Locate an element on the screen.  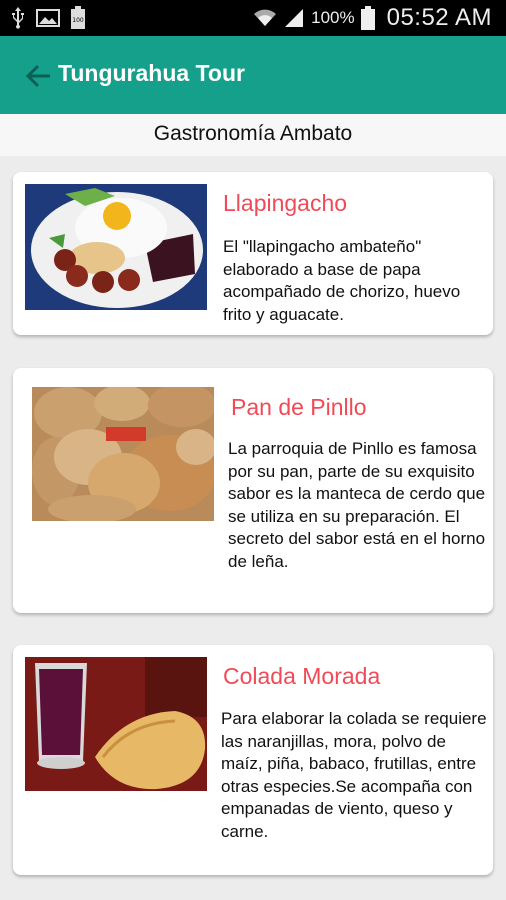
section-header: Gastronomía Ambato is located at coordinates (253, 135).